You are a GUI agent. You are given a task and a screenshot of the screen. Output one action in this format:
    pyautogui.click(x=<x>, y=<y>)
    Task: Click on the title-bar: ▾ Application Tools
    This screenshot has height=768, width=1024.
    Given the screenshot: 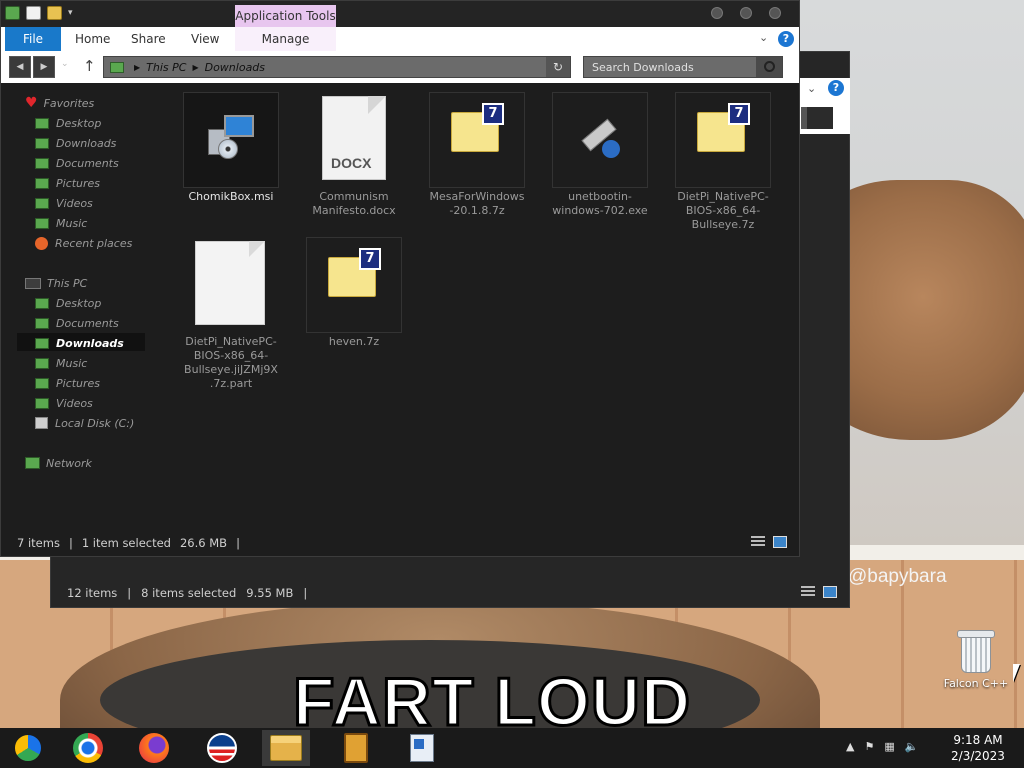 What is the action you would take?
    pyautogui.click(x=400, y=14)
    